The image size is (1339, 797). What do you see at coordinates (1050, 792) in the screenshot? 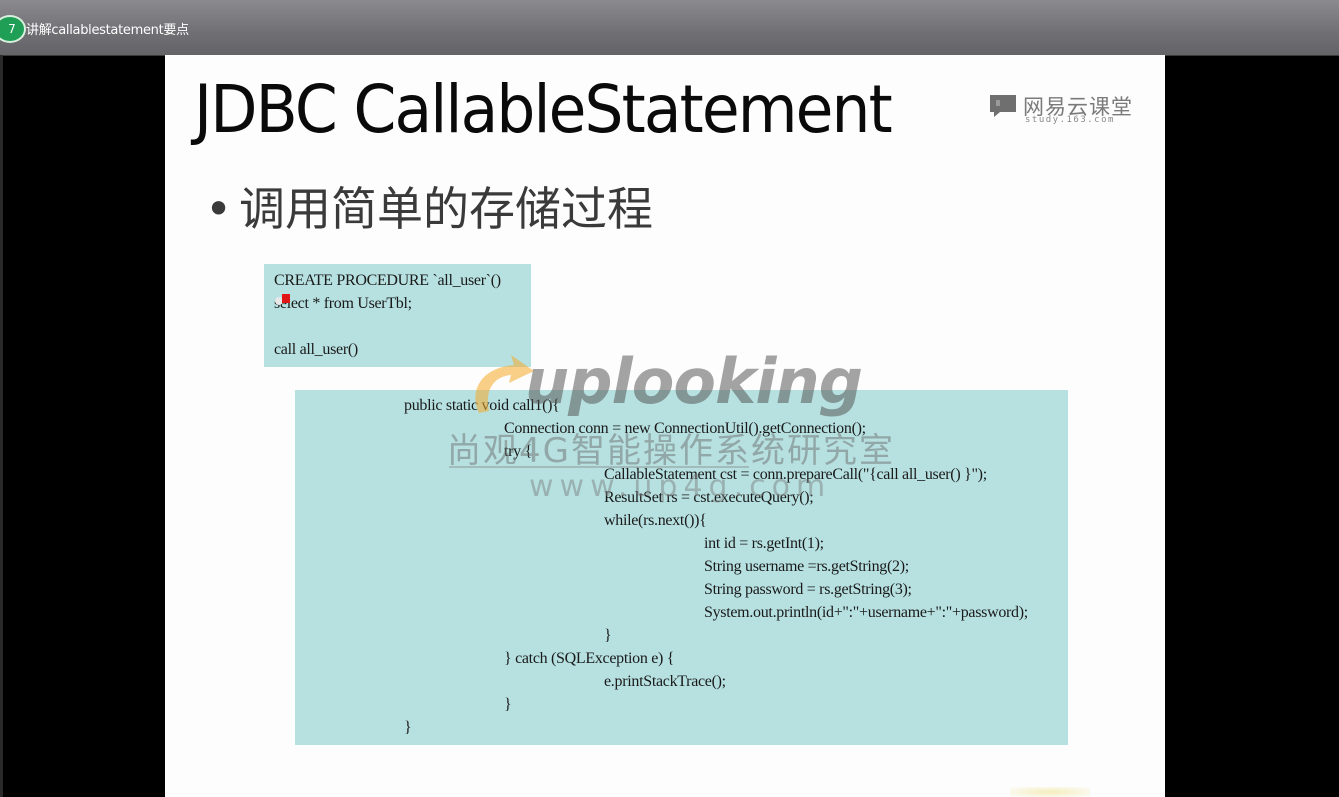
I see `bottom-highlight` at bounding box center [1050, 792].